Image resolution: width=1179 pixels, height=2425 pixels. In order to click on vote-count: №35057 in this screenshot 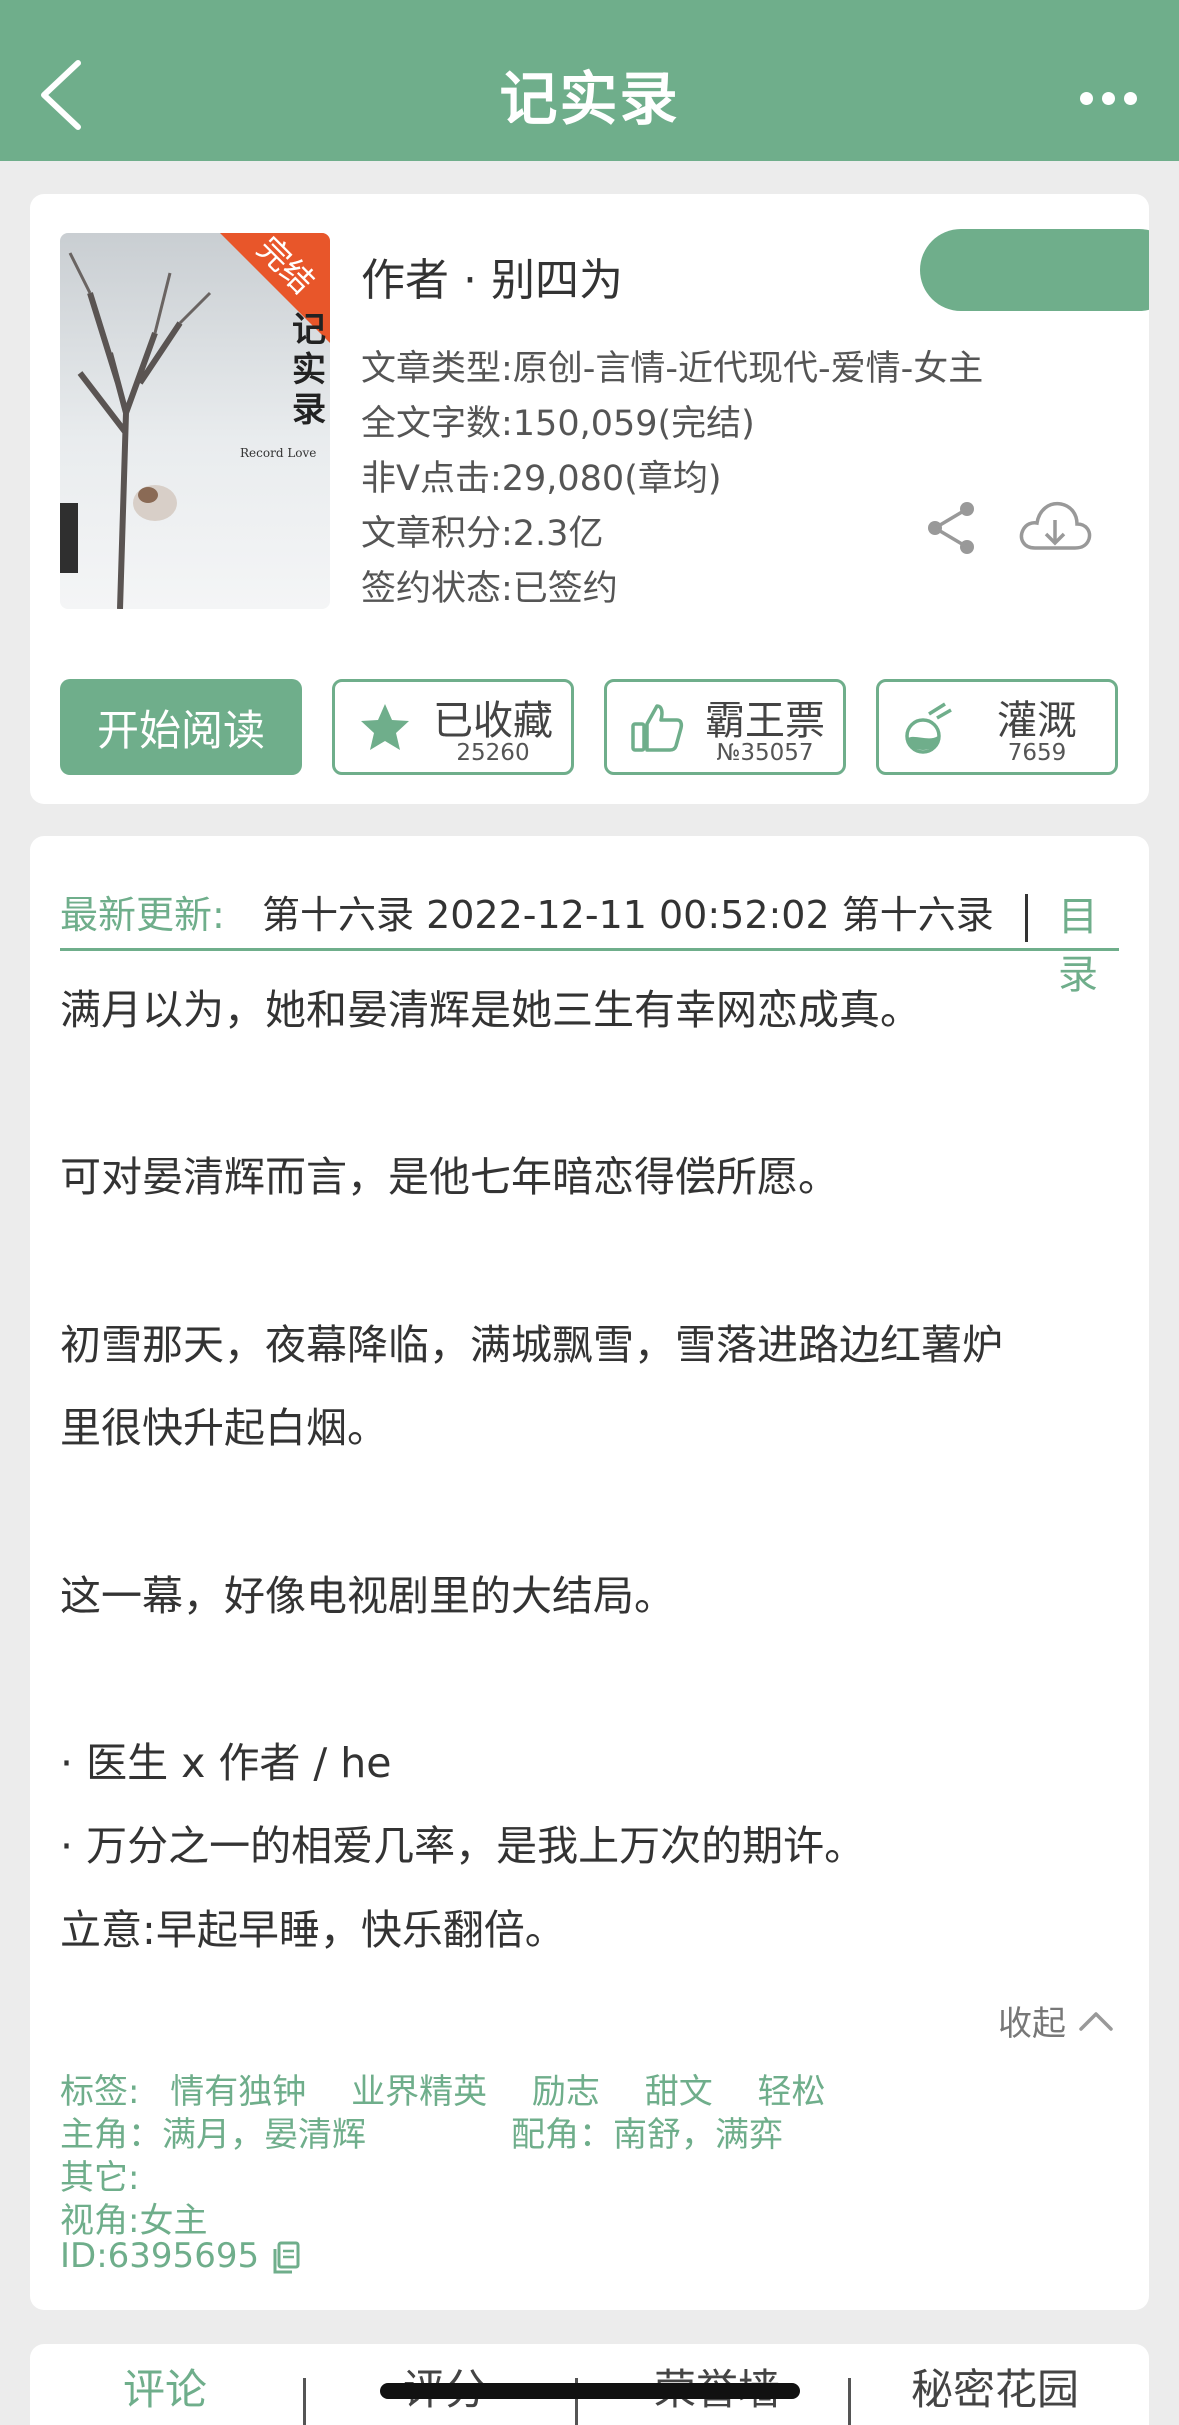, I will do `click(765, 753)`.